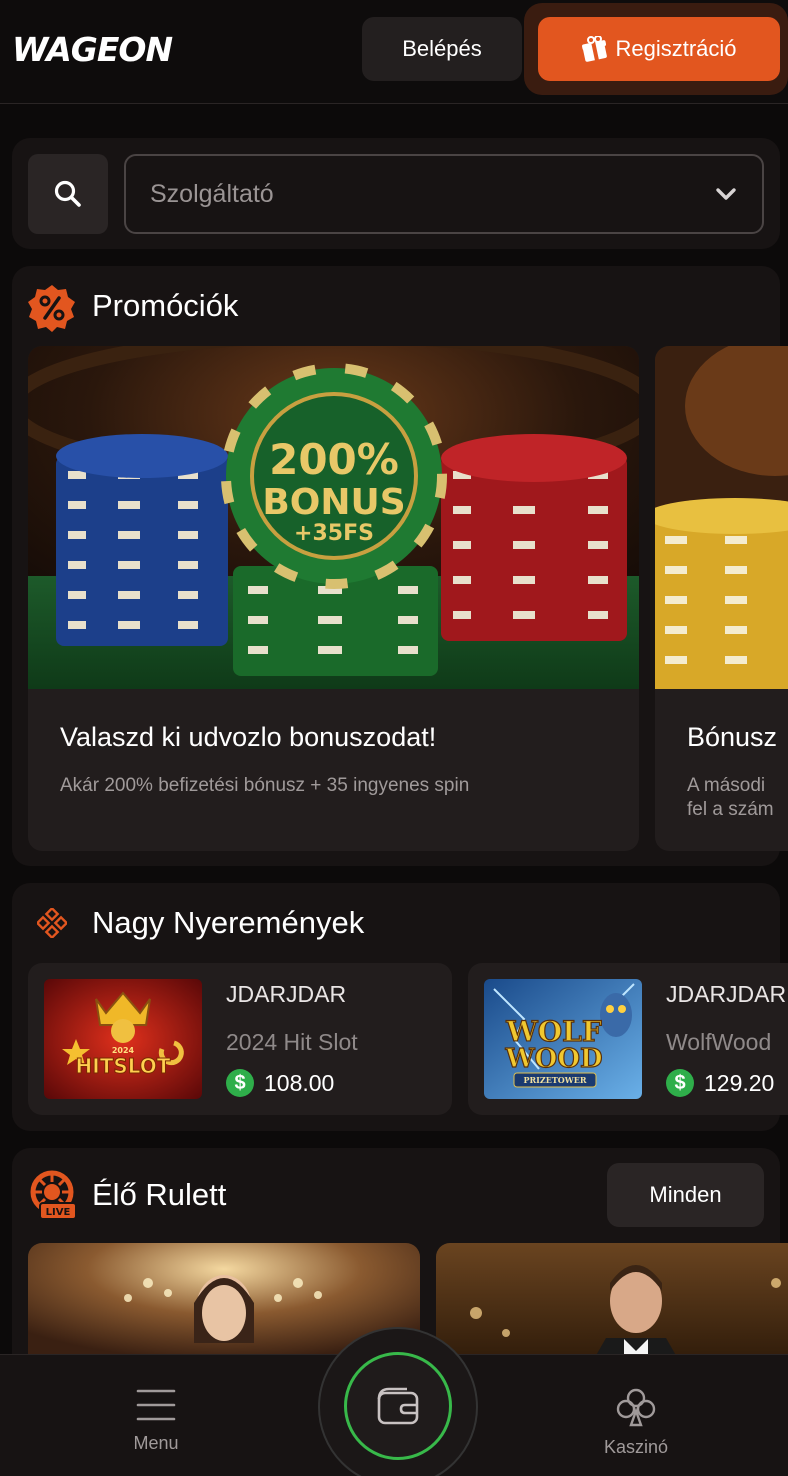 The width and height of the screenshot is (788, 1476). I want to click on search-panel: Szolgáltató, so click(396, 193).